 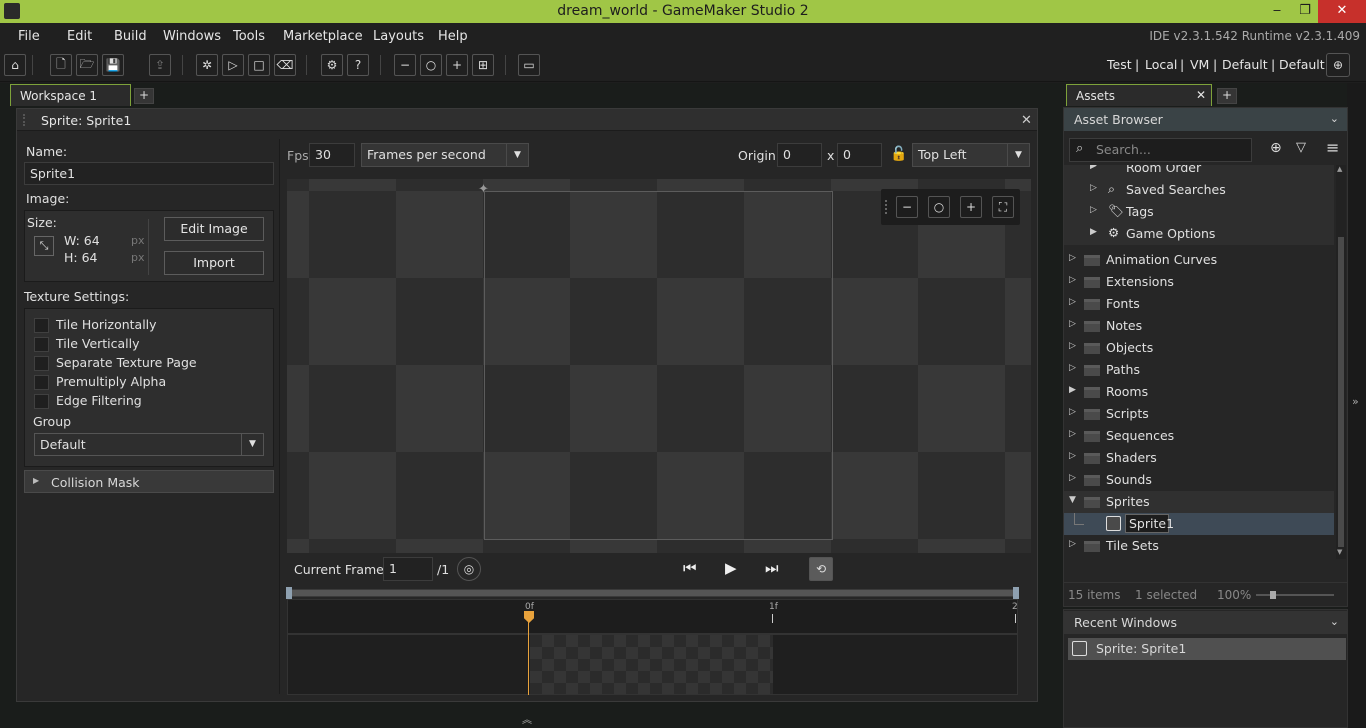 I want to click on asset-tree-scrollbar: ▲ ▼, so click(x=1341, y=362).